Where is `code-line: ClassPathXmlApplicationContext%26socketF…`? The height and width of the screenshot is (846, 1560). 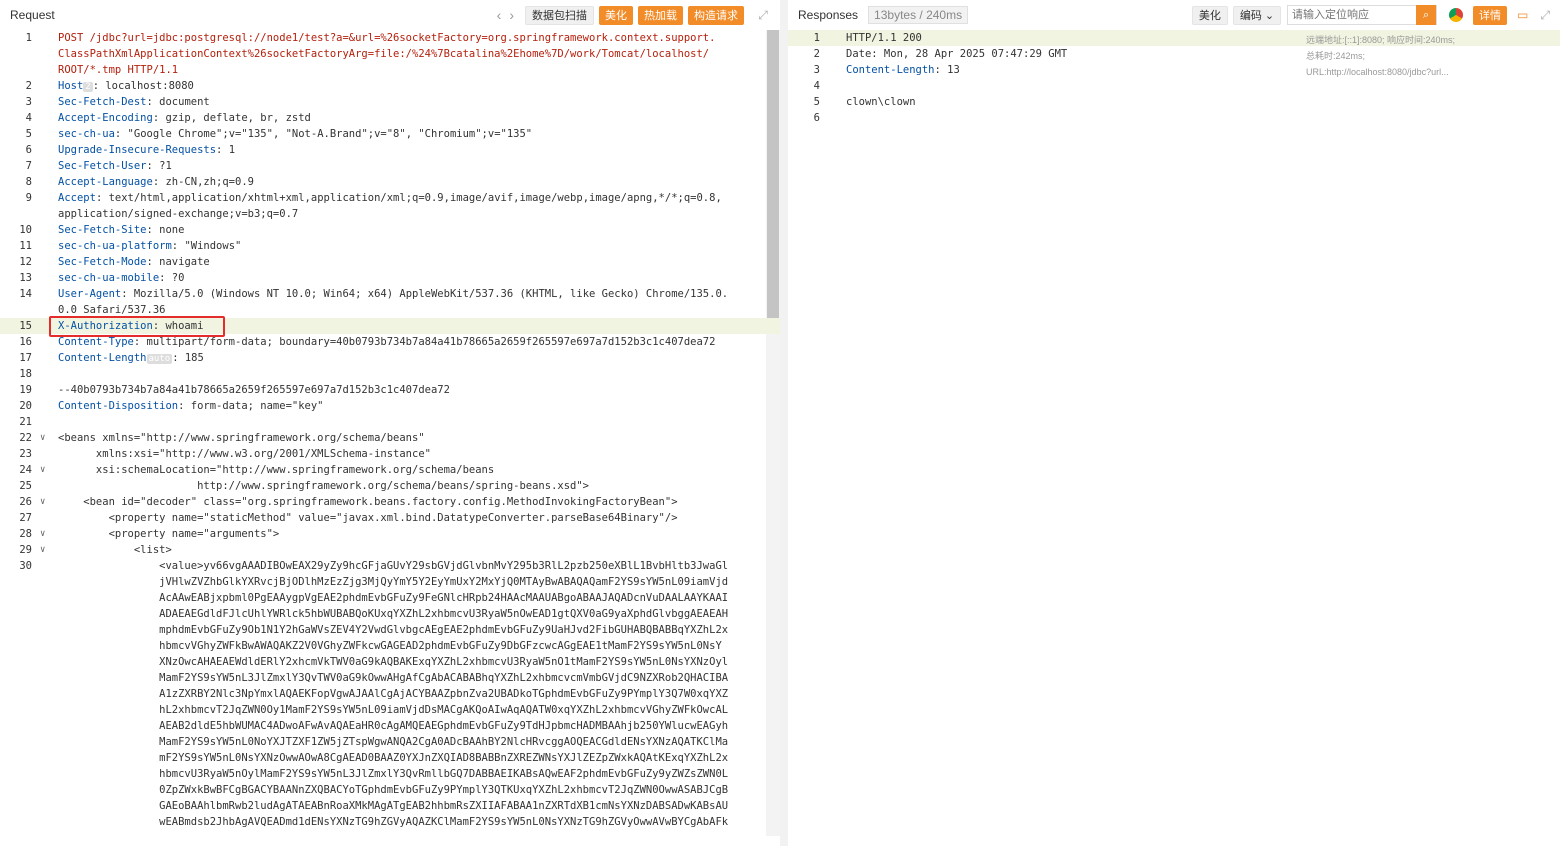
code-line: ClassPathXmlApplicationContext%26socketF… is located at coordinates (390, 54).